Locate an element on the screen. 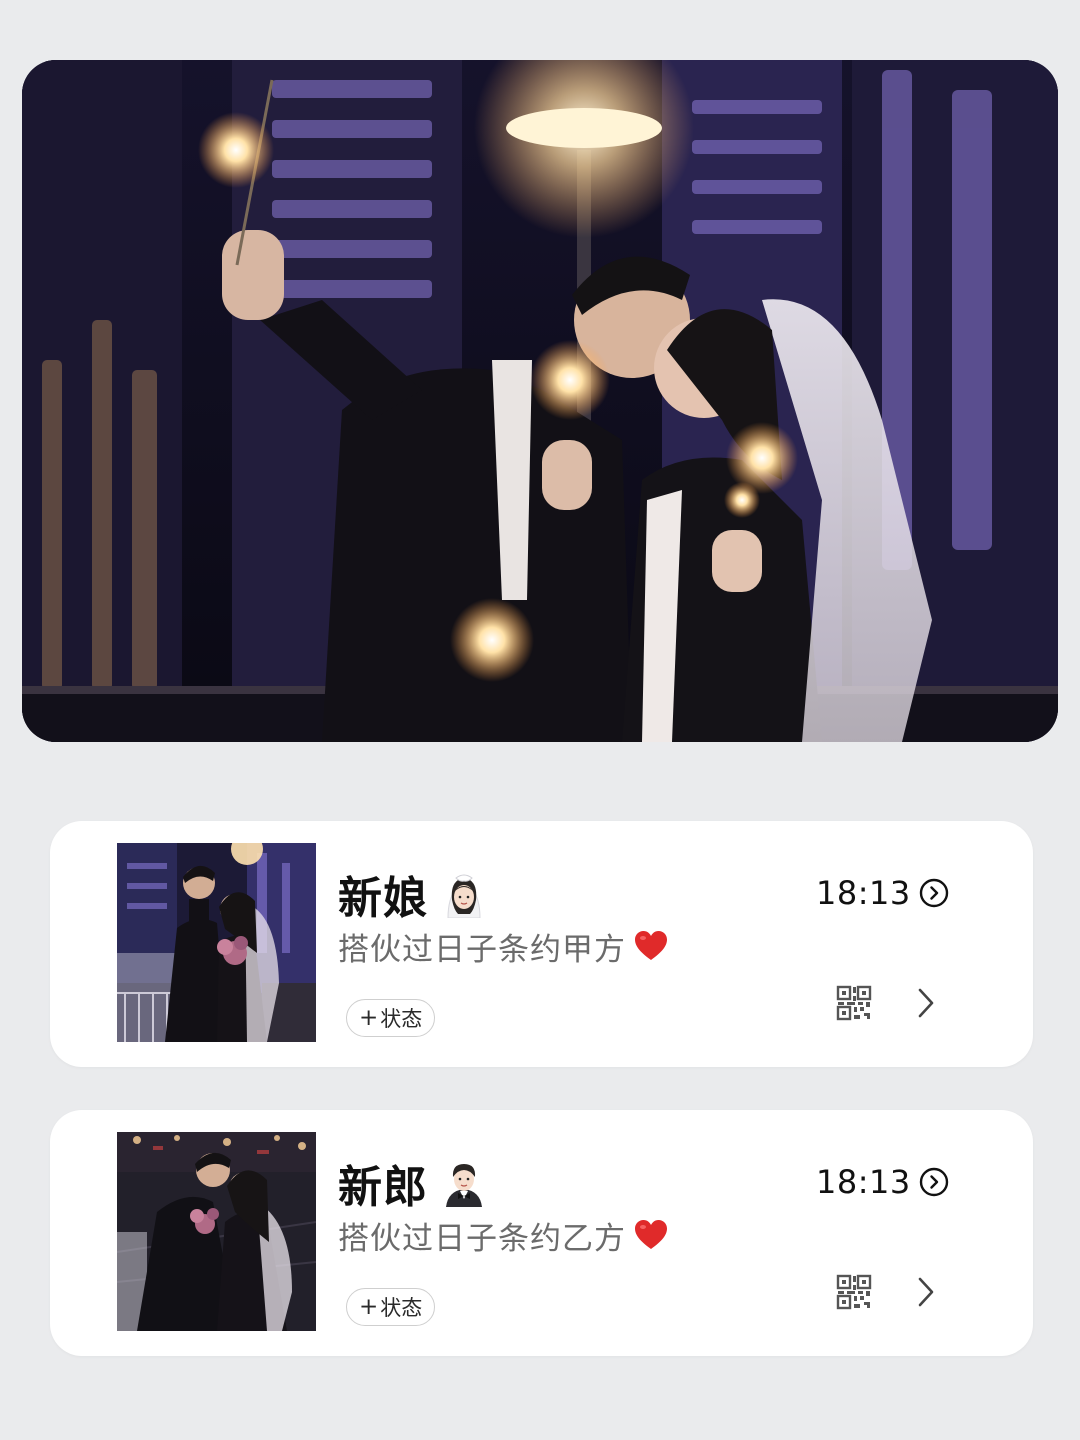 The height and width of the screenshot is (1440, 1080). signature-row: 搭伙过日子条约乙方 is located at coordinates (503, 1235).